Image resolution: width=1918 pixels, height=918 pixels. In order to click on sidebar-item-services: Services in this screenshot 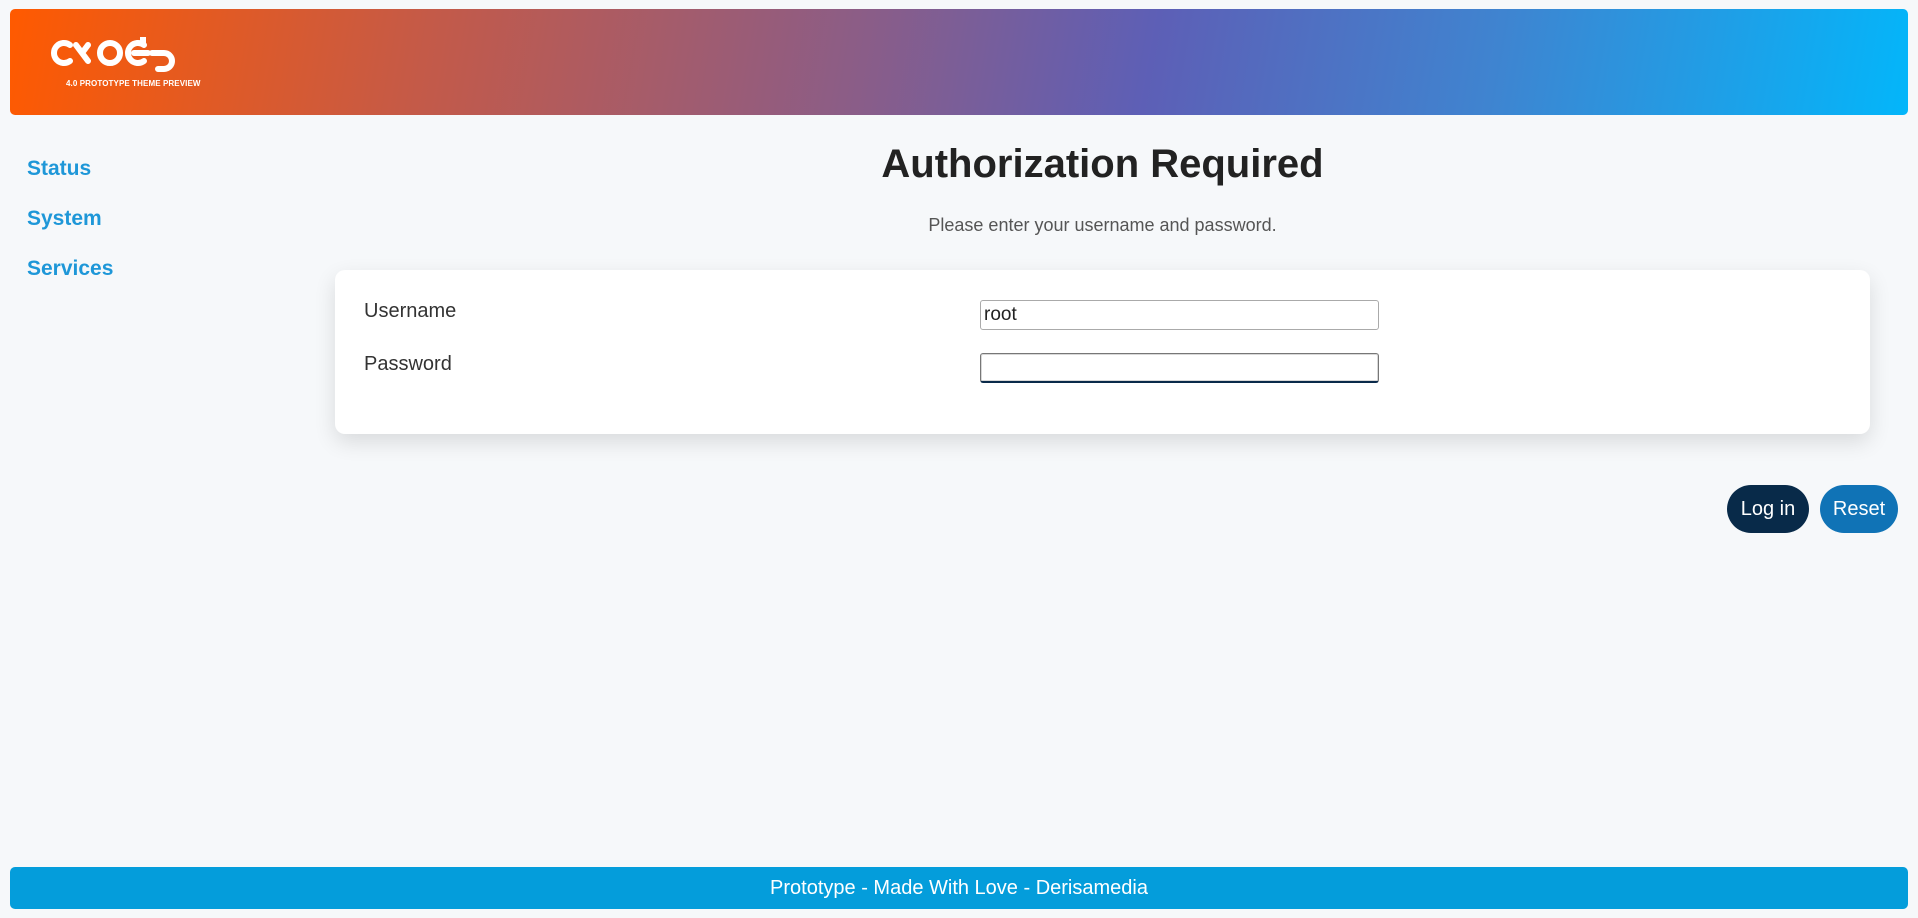, I will do `click(70, 279)`.